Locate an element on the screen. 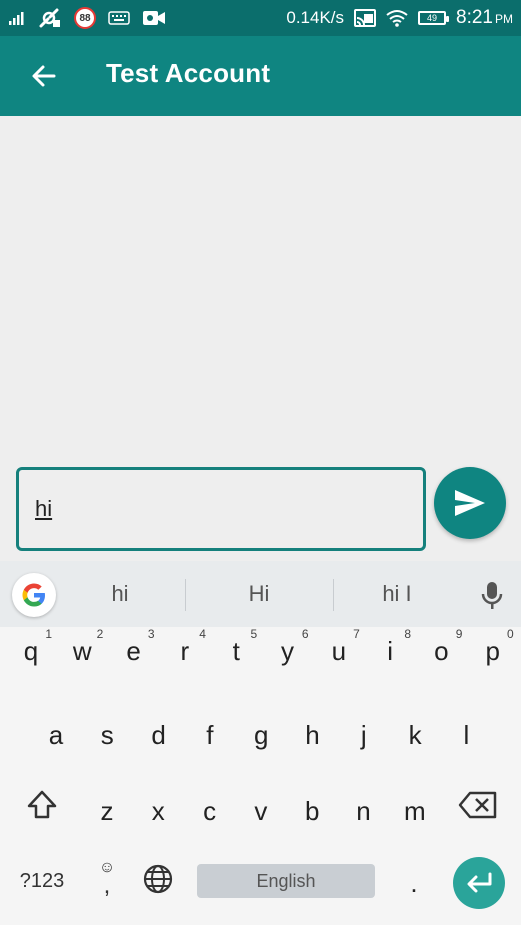 This screenshot has width=521, height=925. period-key: . is located at coordinates (414, 883).